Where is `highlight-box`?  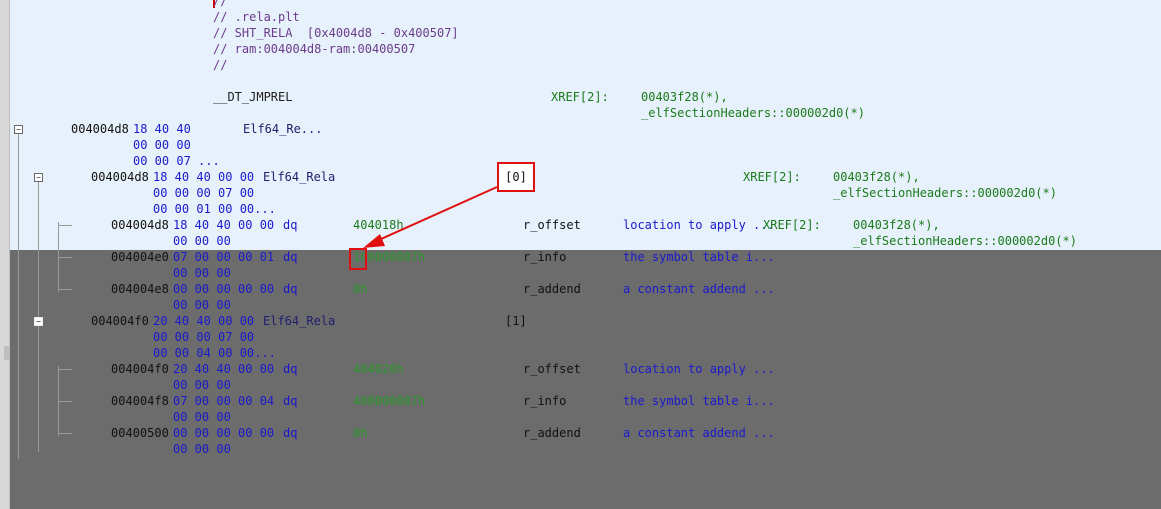 highlight-box is located at coordinates (358, 259).